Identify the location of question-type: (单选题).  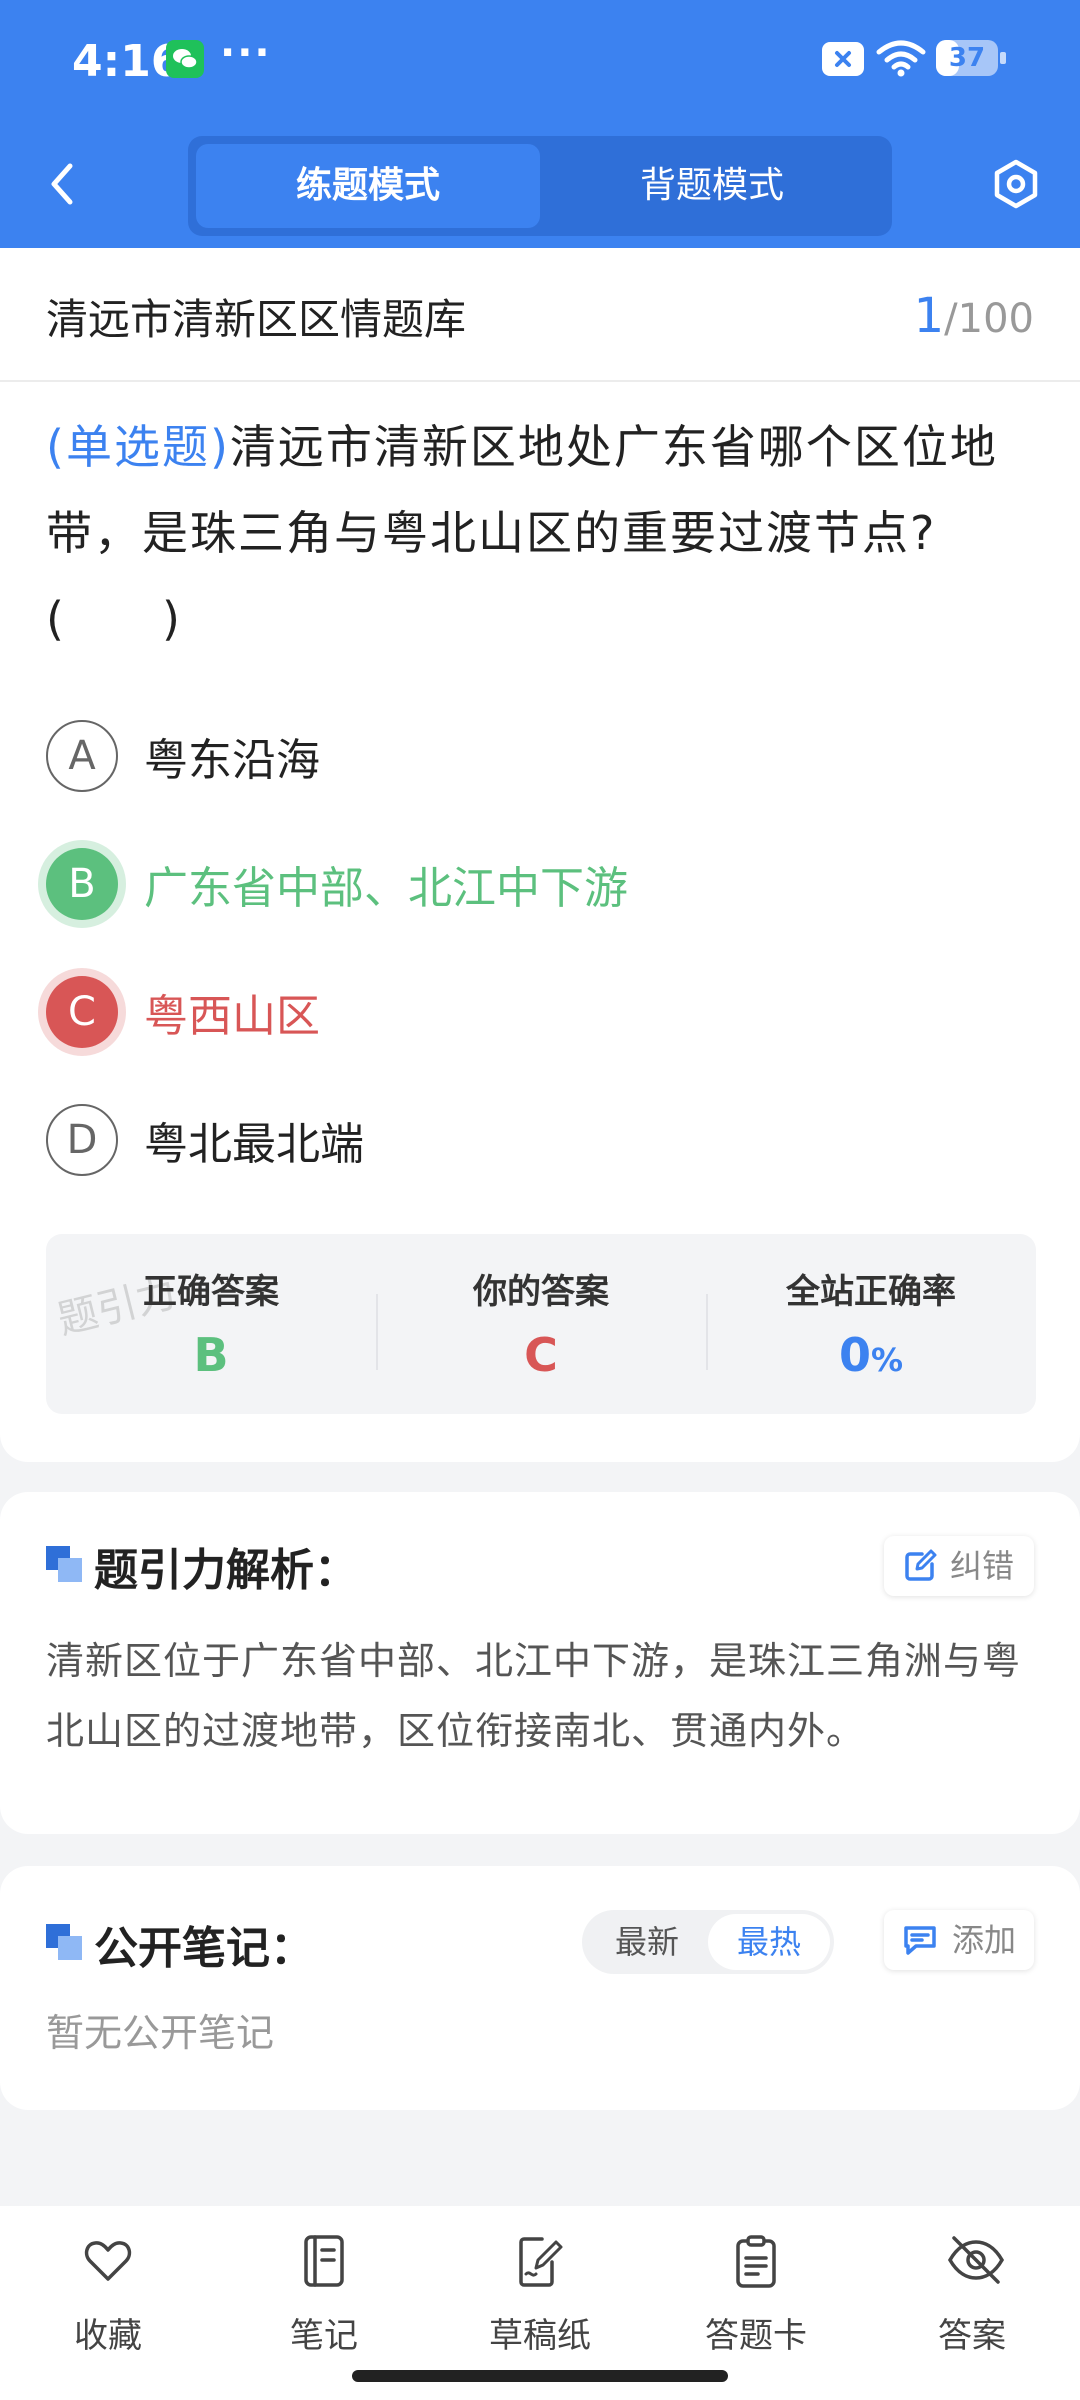
(138, 447).